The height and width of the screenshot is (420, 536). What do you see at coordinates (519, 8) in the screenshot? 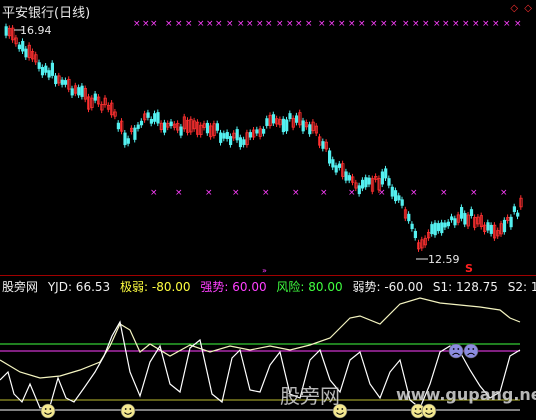
I see `window-controls: ◇ ◇` at bounding box center [519, 8].